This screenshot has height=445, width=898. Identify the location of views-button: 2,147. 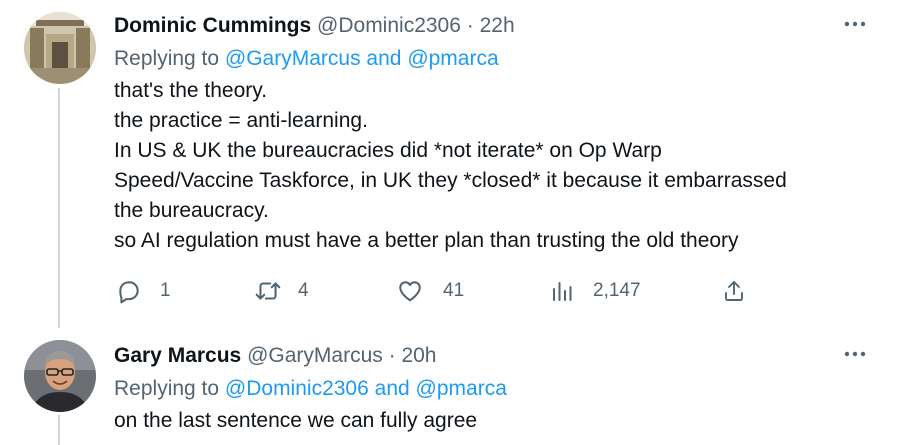
(596, 291).